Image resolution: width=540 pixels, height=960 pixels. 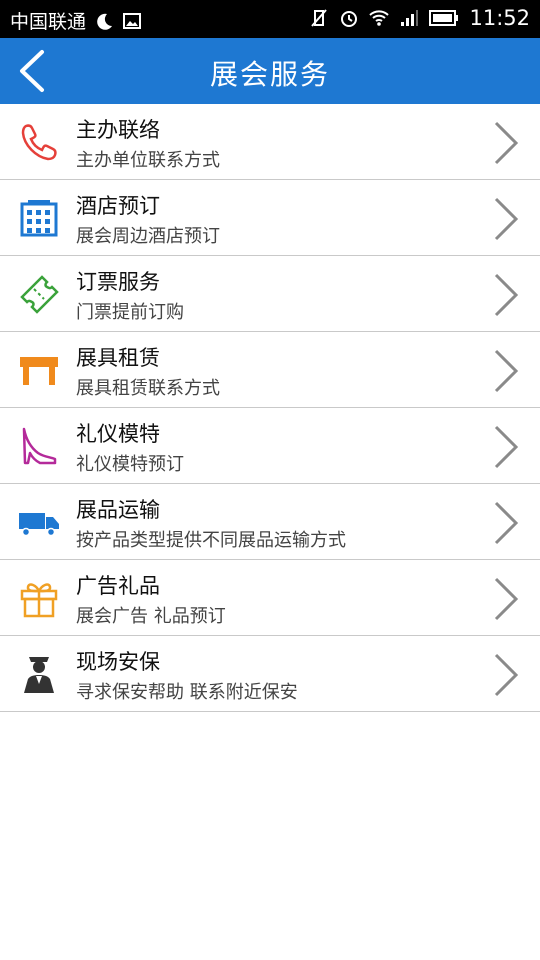 What do you see at coordinates (410, 18) in the screenshot?
I see `signal-icon` at bounding box center [410, 18].